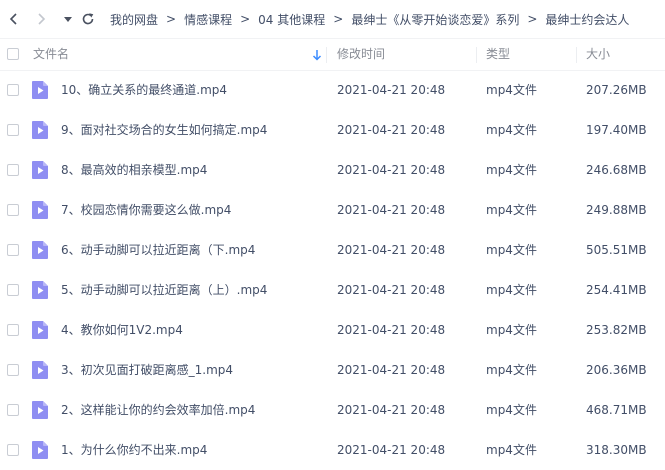  I want to click on column-header-name: 文件名, so click(51, 54).